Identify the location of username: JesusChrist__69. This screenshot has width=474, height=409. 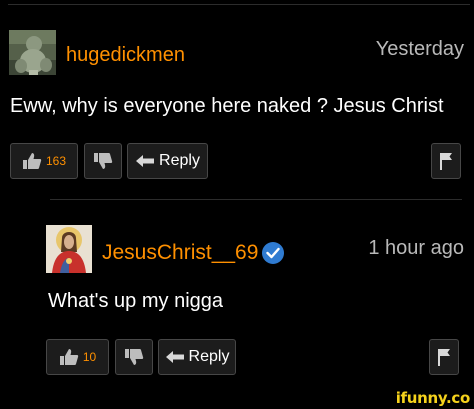
(180, 253).